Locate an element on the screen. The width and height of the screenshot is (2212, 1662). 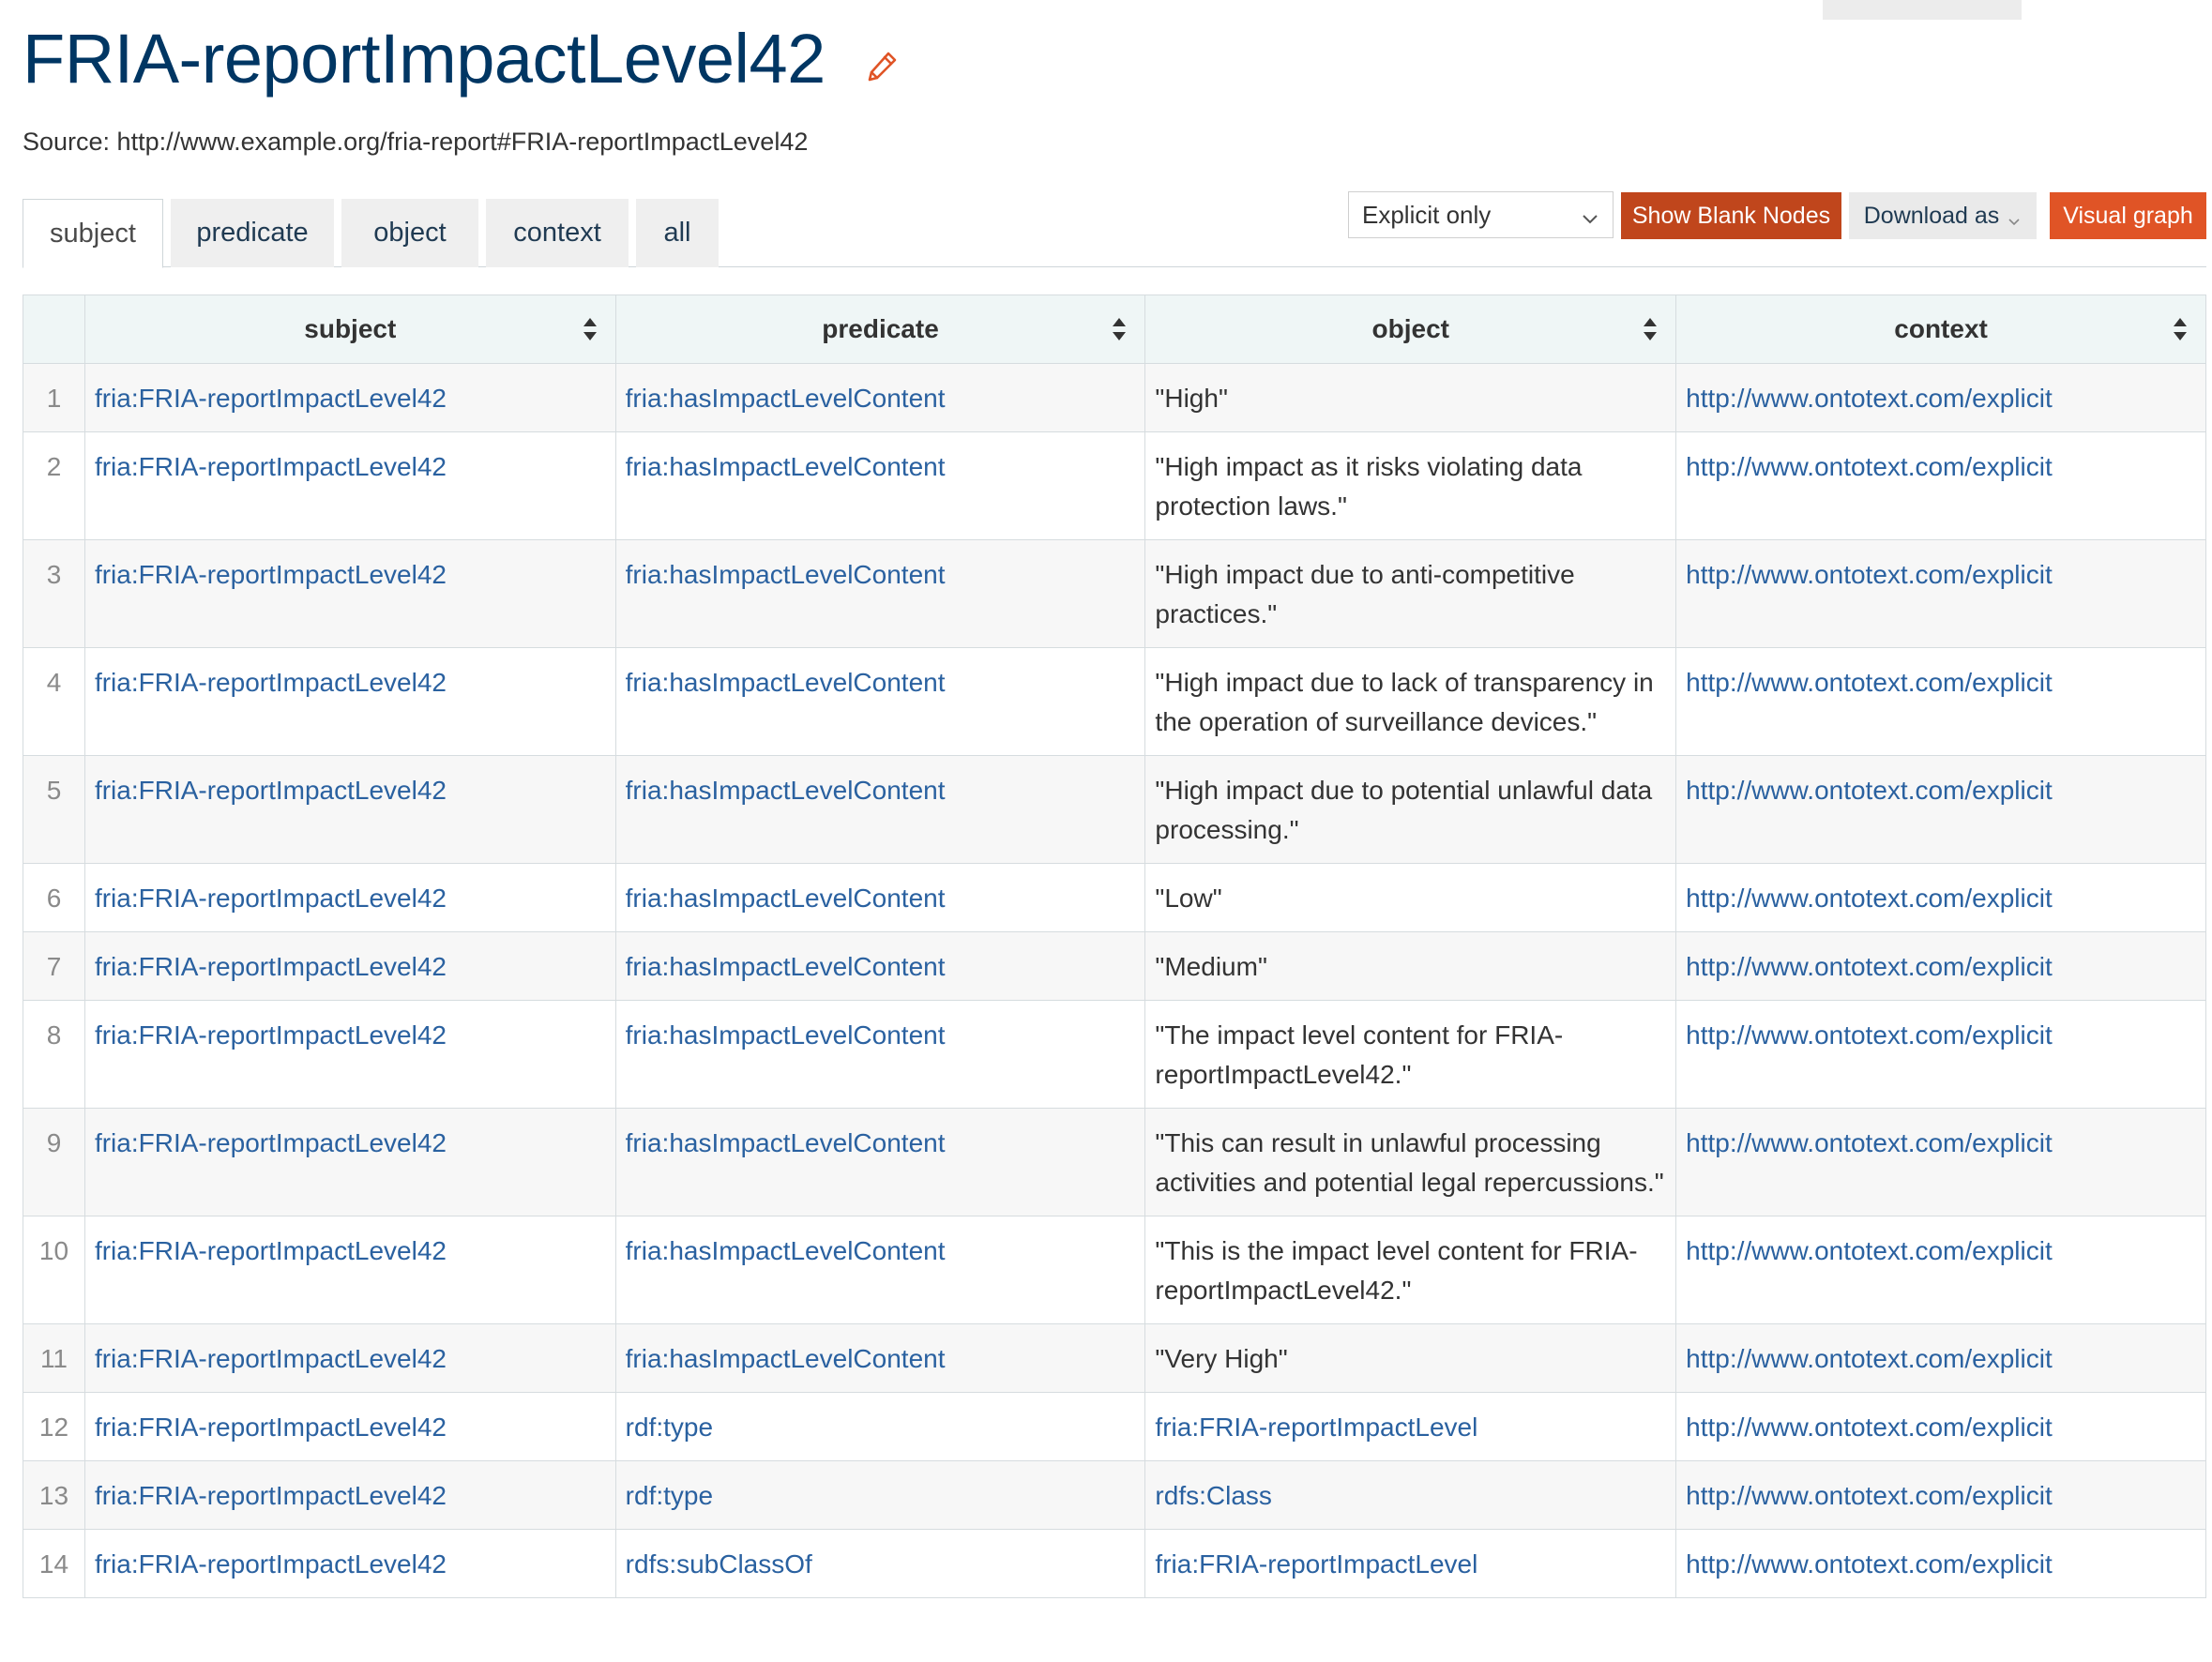
visual-graph-button: Visual graph is located at coordinates (2128, 215).